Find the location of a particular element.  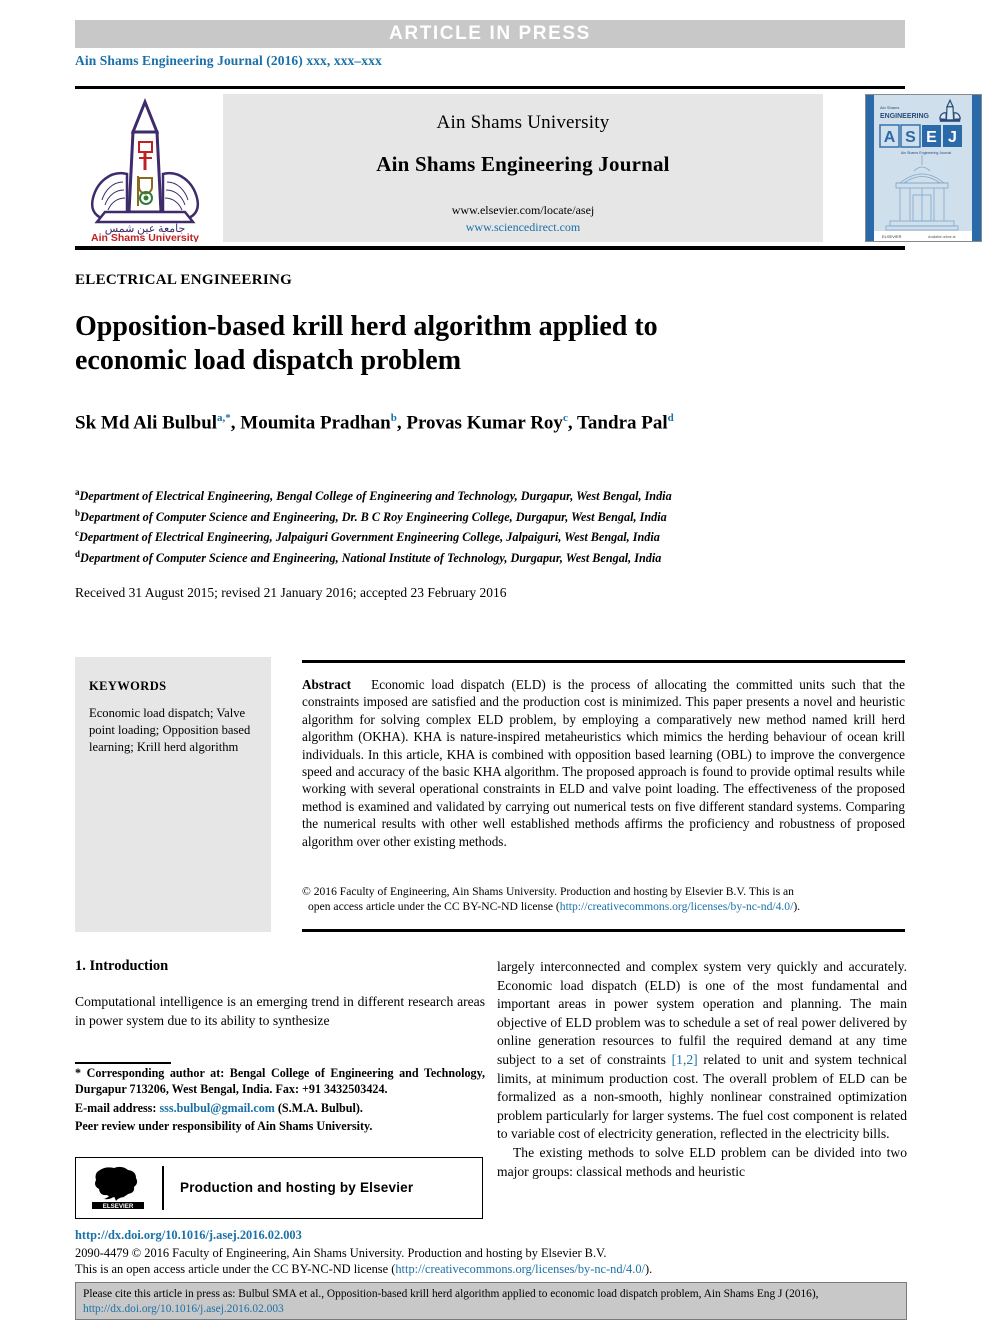

svg-text: Ain Shams Engineering Journal is located at coordinates (926, 153).